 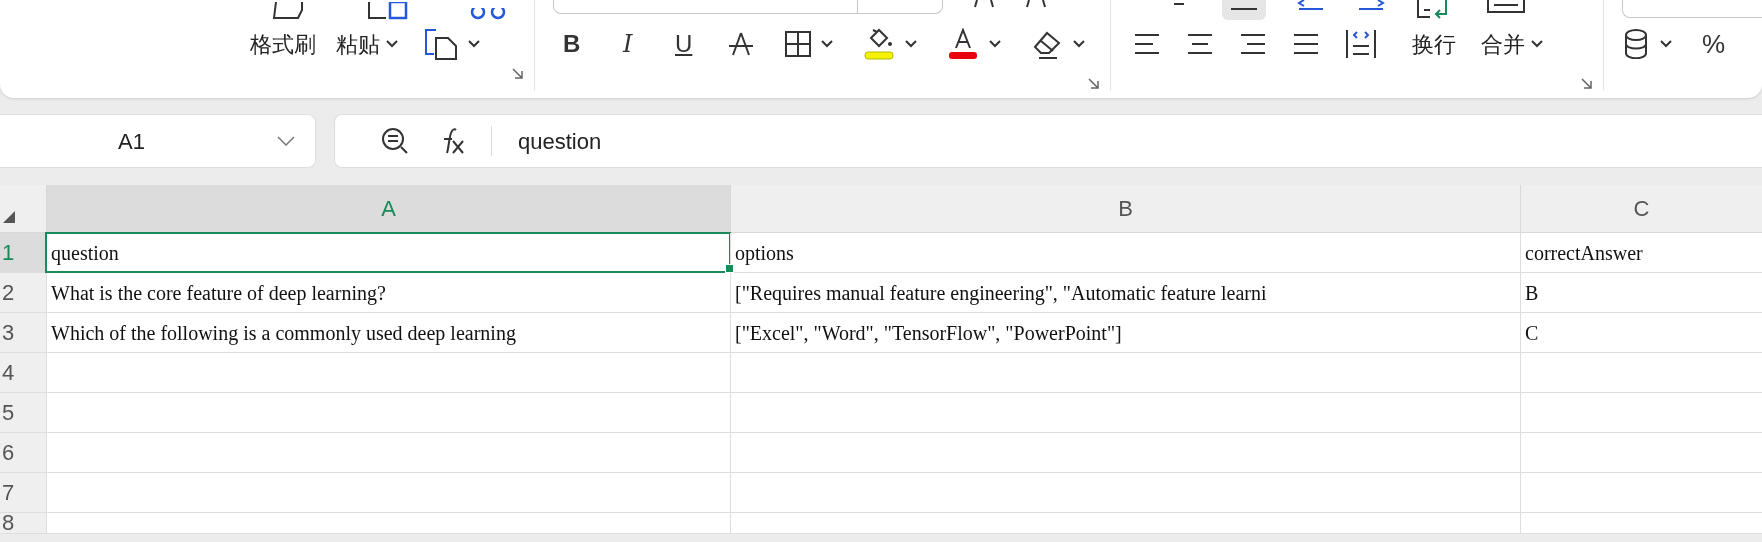 I want to click on table-cell-text: What is the core feature of deep learning?, so click(x=218, y=293).